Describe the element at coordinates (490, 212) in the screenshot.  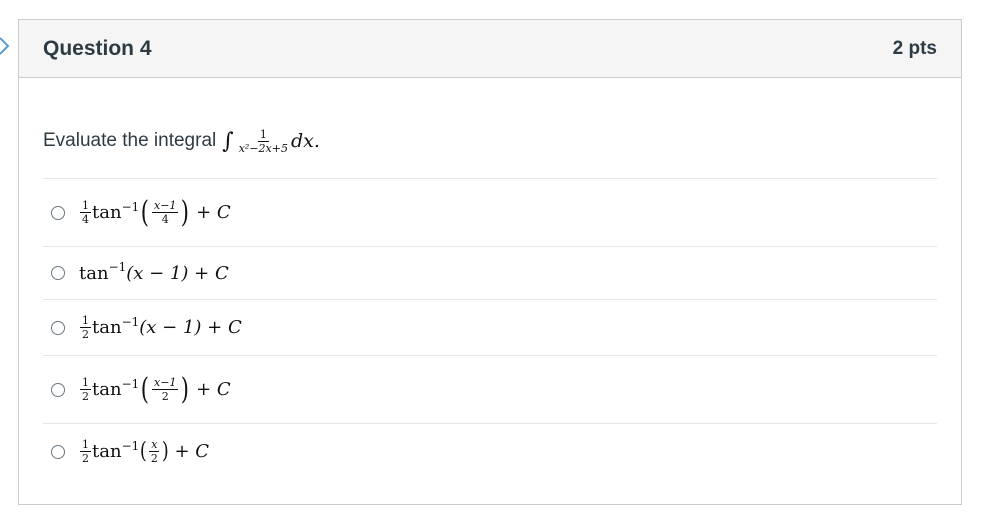
I see `answer-option-1: 1 4 tan −1 ( x−1 4 ) + C` at that location.